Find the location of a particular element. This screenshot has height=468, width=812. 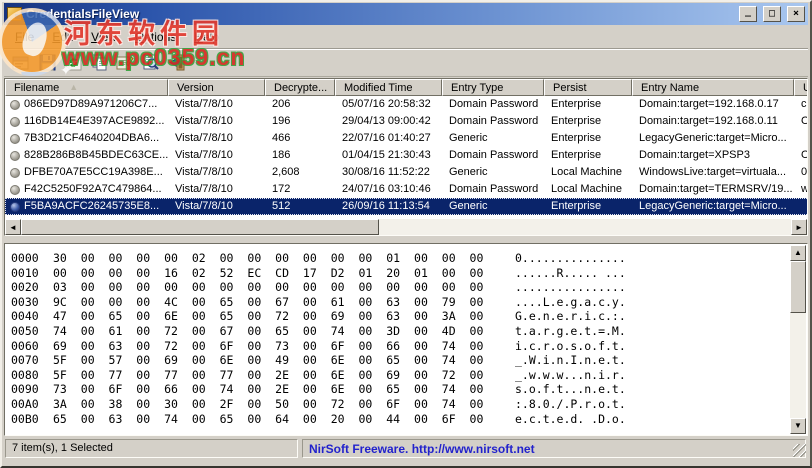

resize-grip is located at coordinates (799, 450).